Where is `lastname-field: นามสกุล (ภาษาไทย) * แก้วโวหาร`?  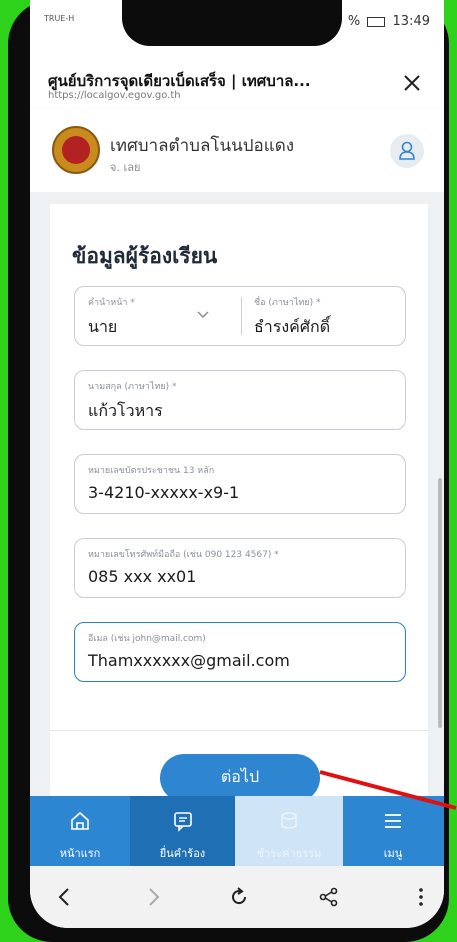
lastname-field: นามสกุล (ภาษาไทย) * แก้วโวหาร is located at coordinates (240, 400).